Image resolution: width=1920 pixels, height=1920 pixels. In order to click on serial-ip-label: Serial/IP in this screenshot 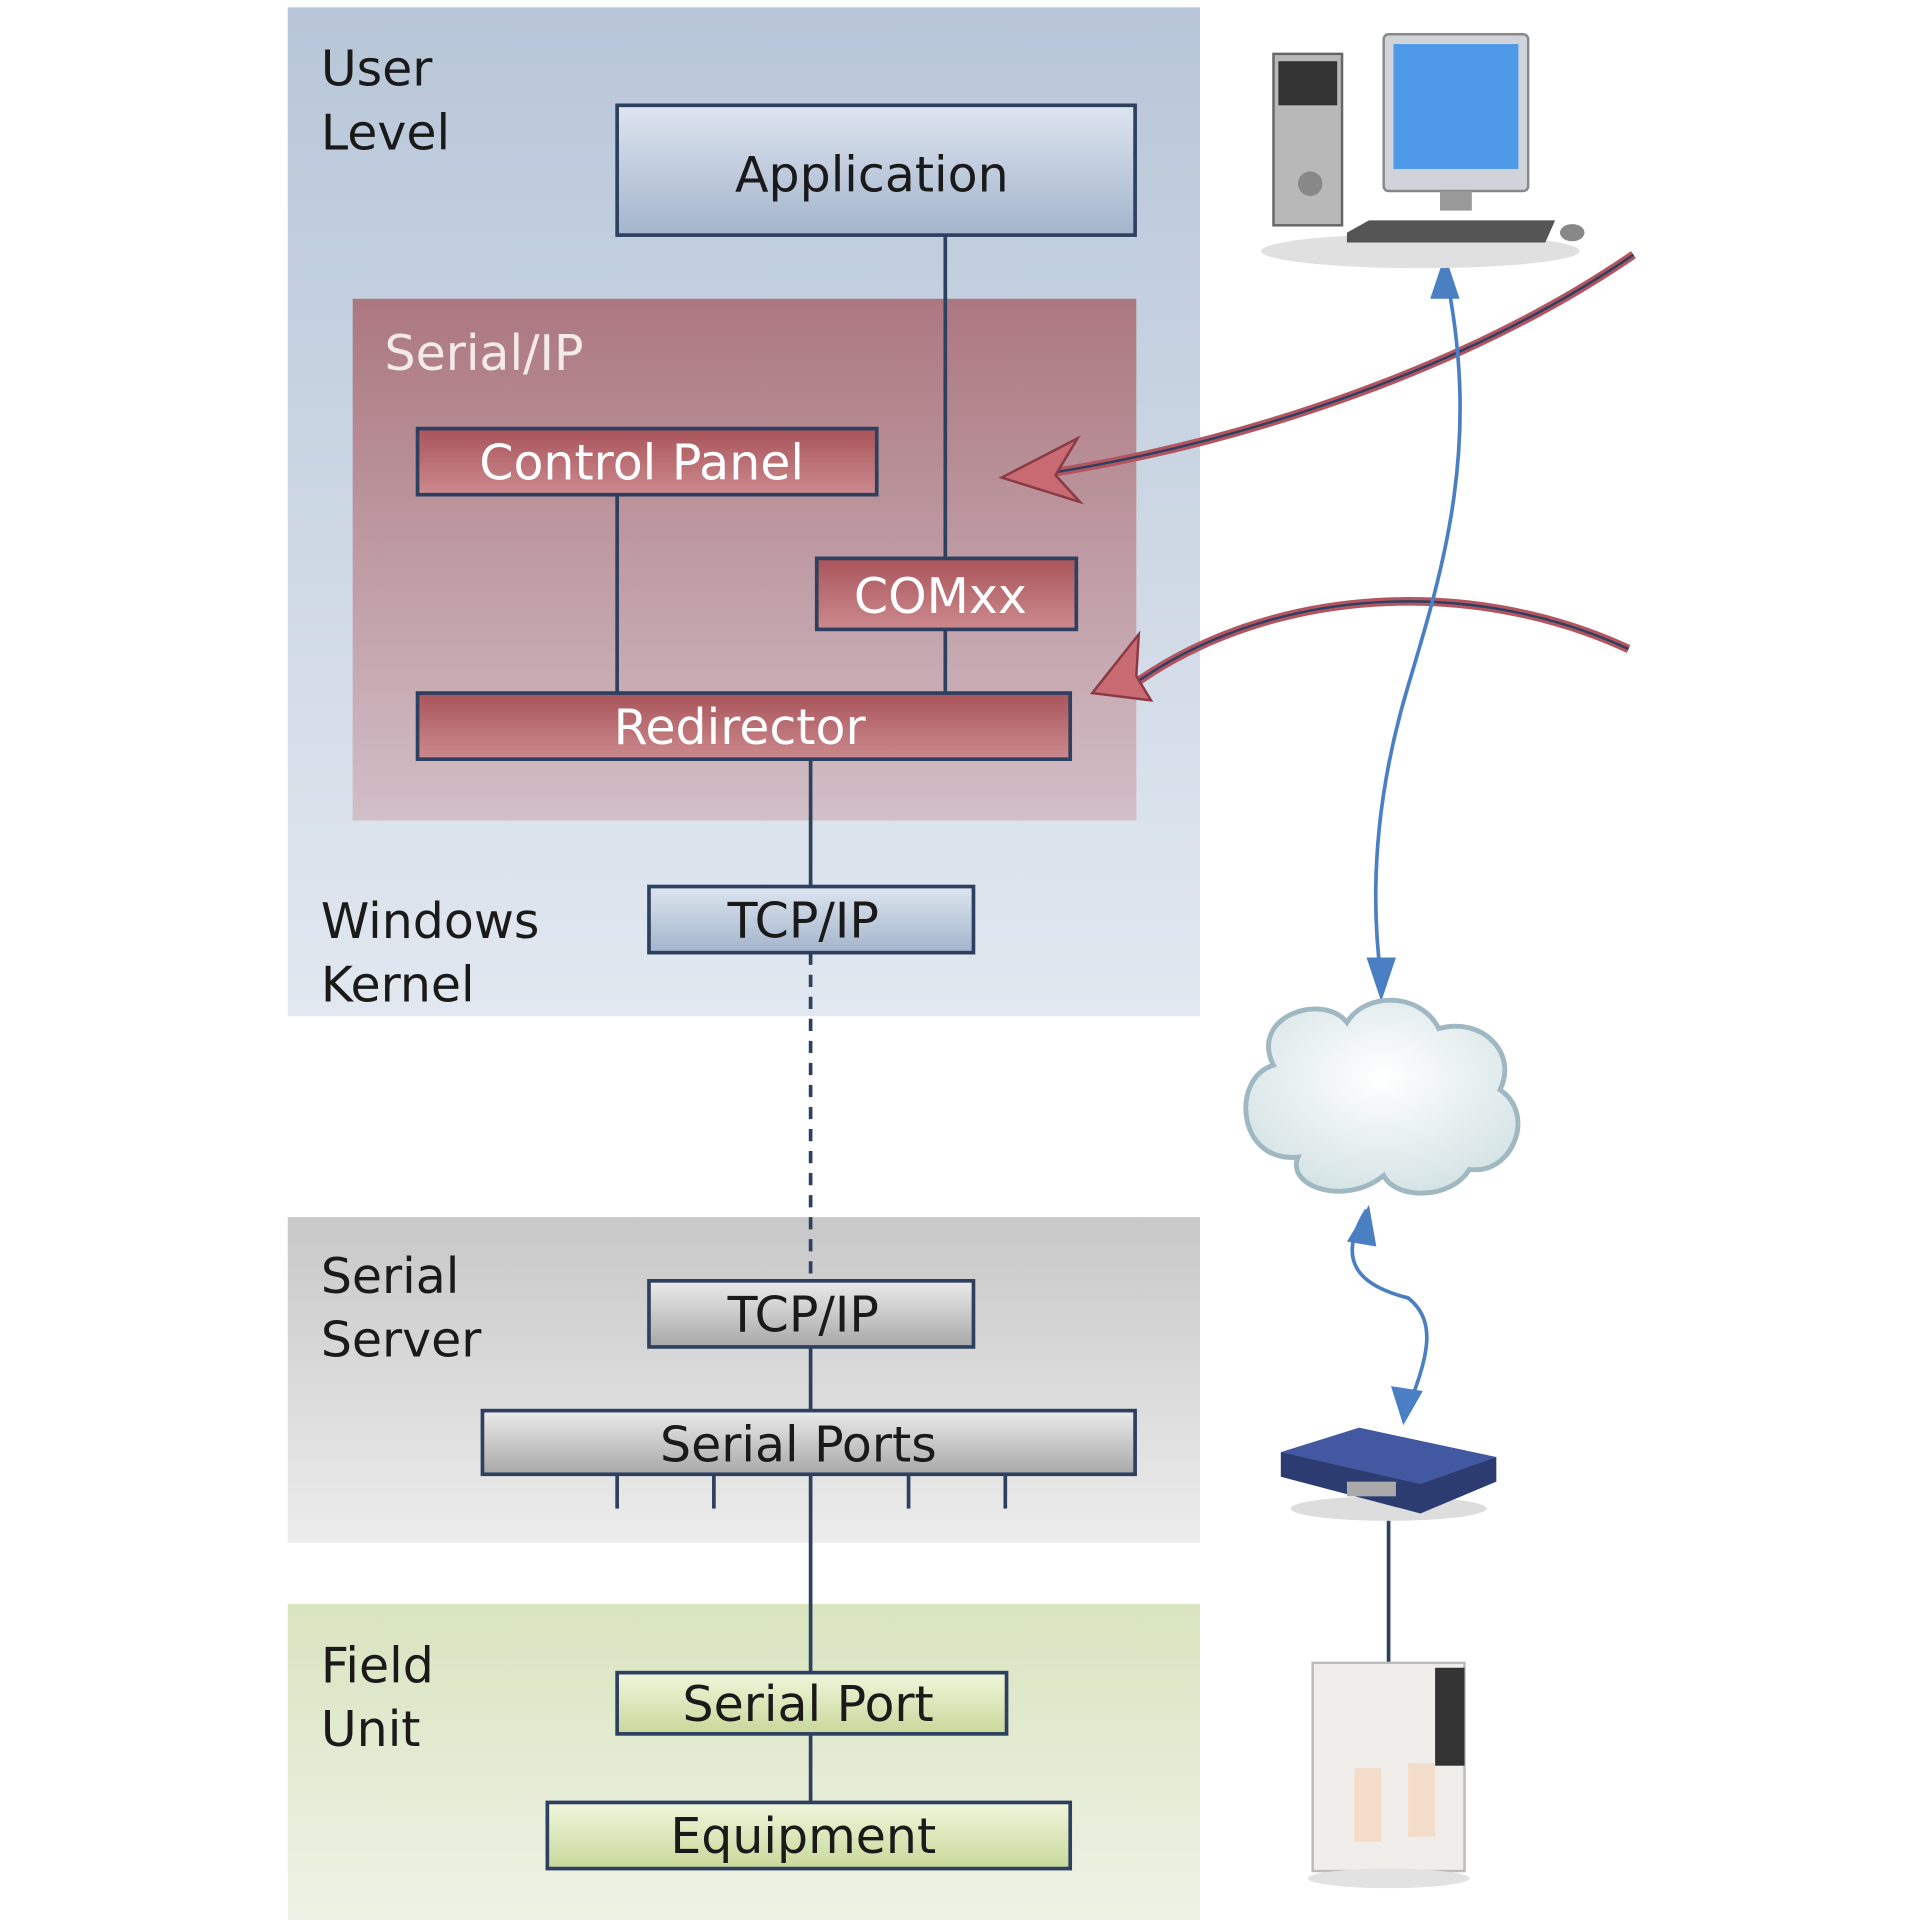, I will do `click(483, 353)`.